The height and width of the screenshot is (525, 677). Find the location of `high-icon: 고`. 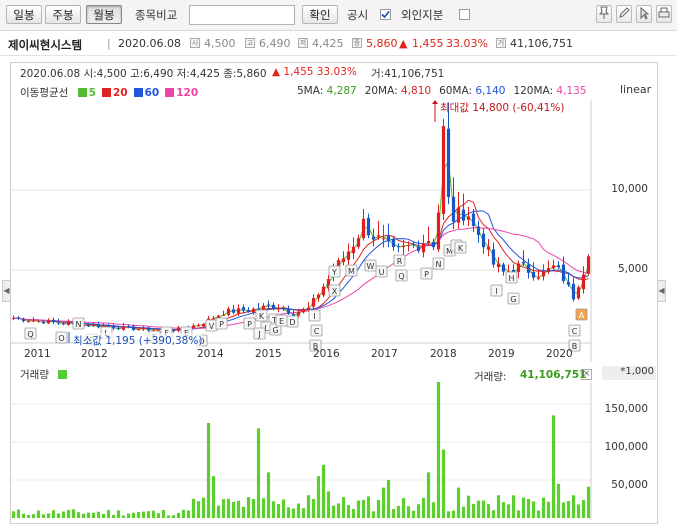

high-icon: 고 is located at coordinates (250, 43).